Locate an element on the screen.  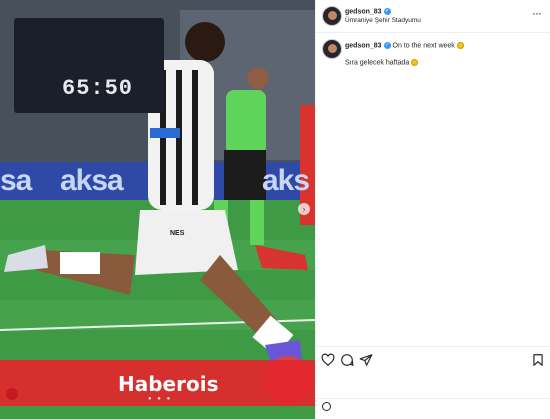
caption-text-tr: Sıra gelecek haftada is located at coordinates (377, 63).